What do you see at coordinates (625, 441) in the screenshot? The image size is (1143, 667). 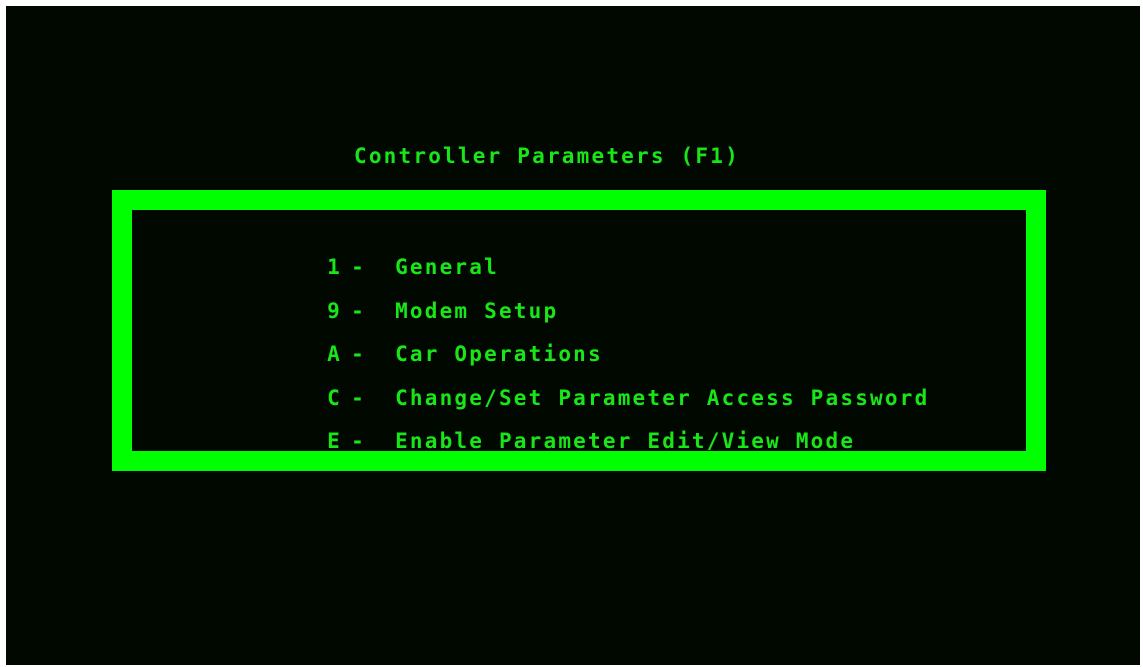 I see `menu-item-label: Enable Parameter Edit/View Mode` at bounding box center [625, 441].